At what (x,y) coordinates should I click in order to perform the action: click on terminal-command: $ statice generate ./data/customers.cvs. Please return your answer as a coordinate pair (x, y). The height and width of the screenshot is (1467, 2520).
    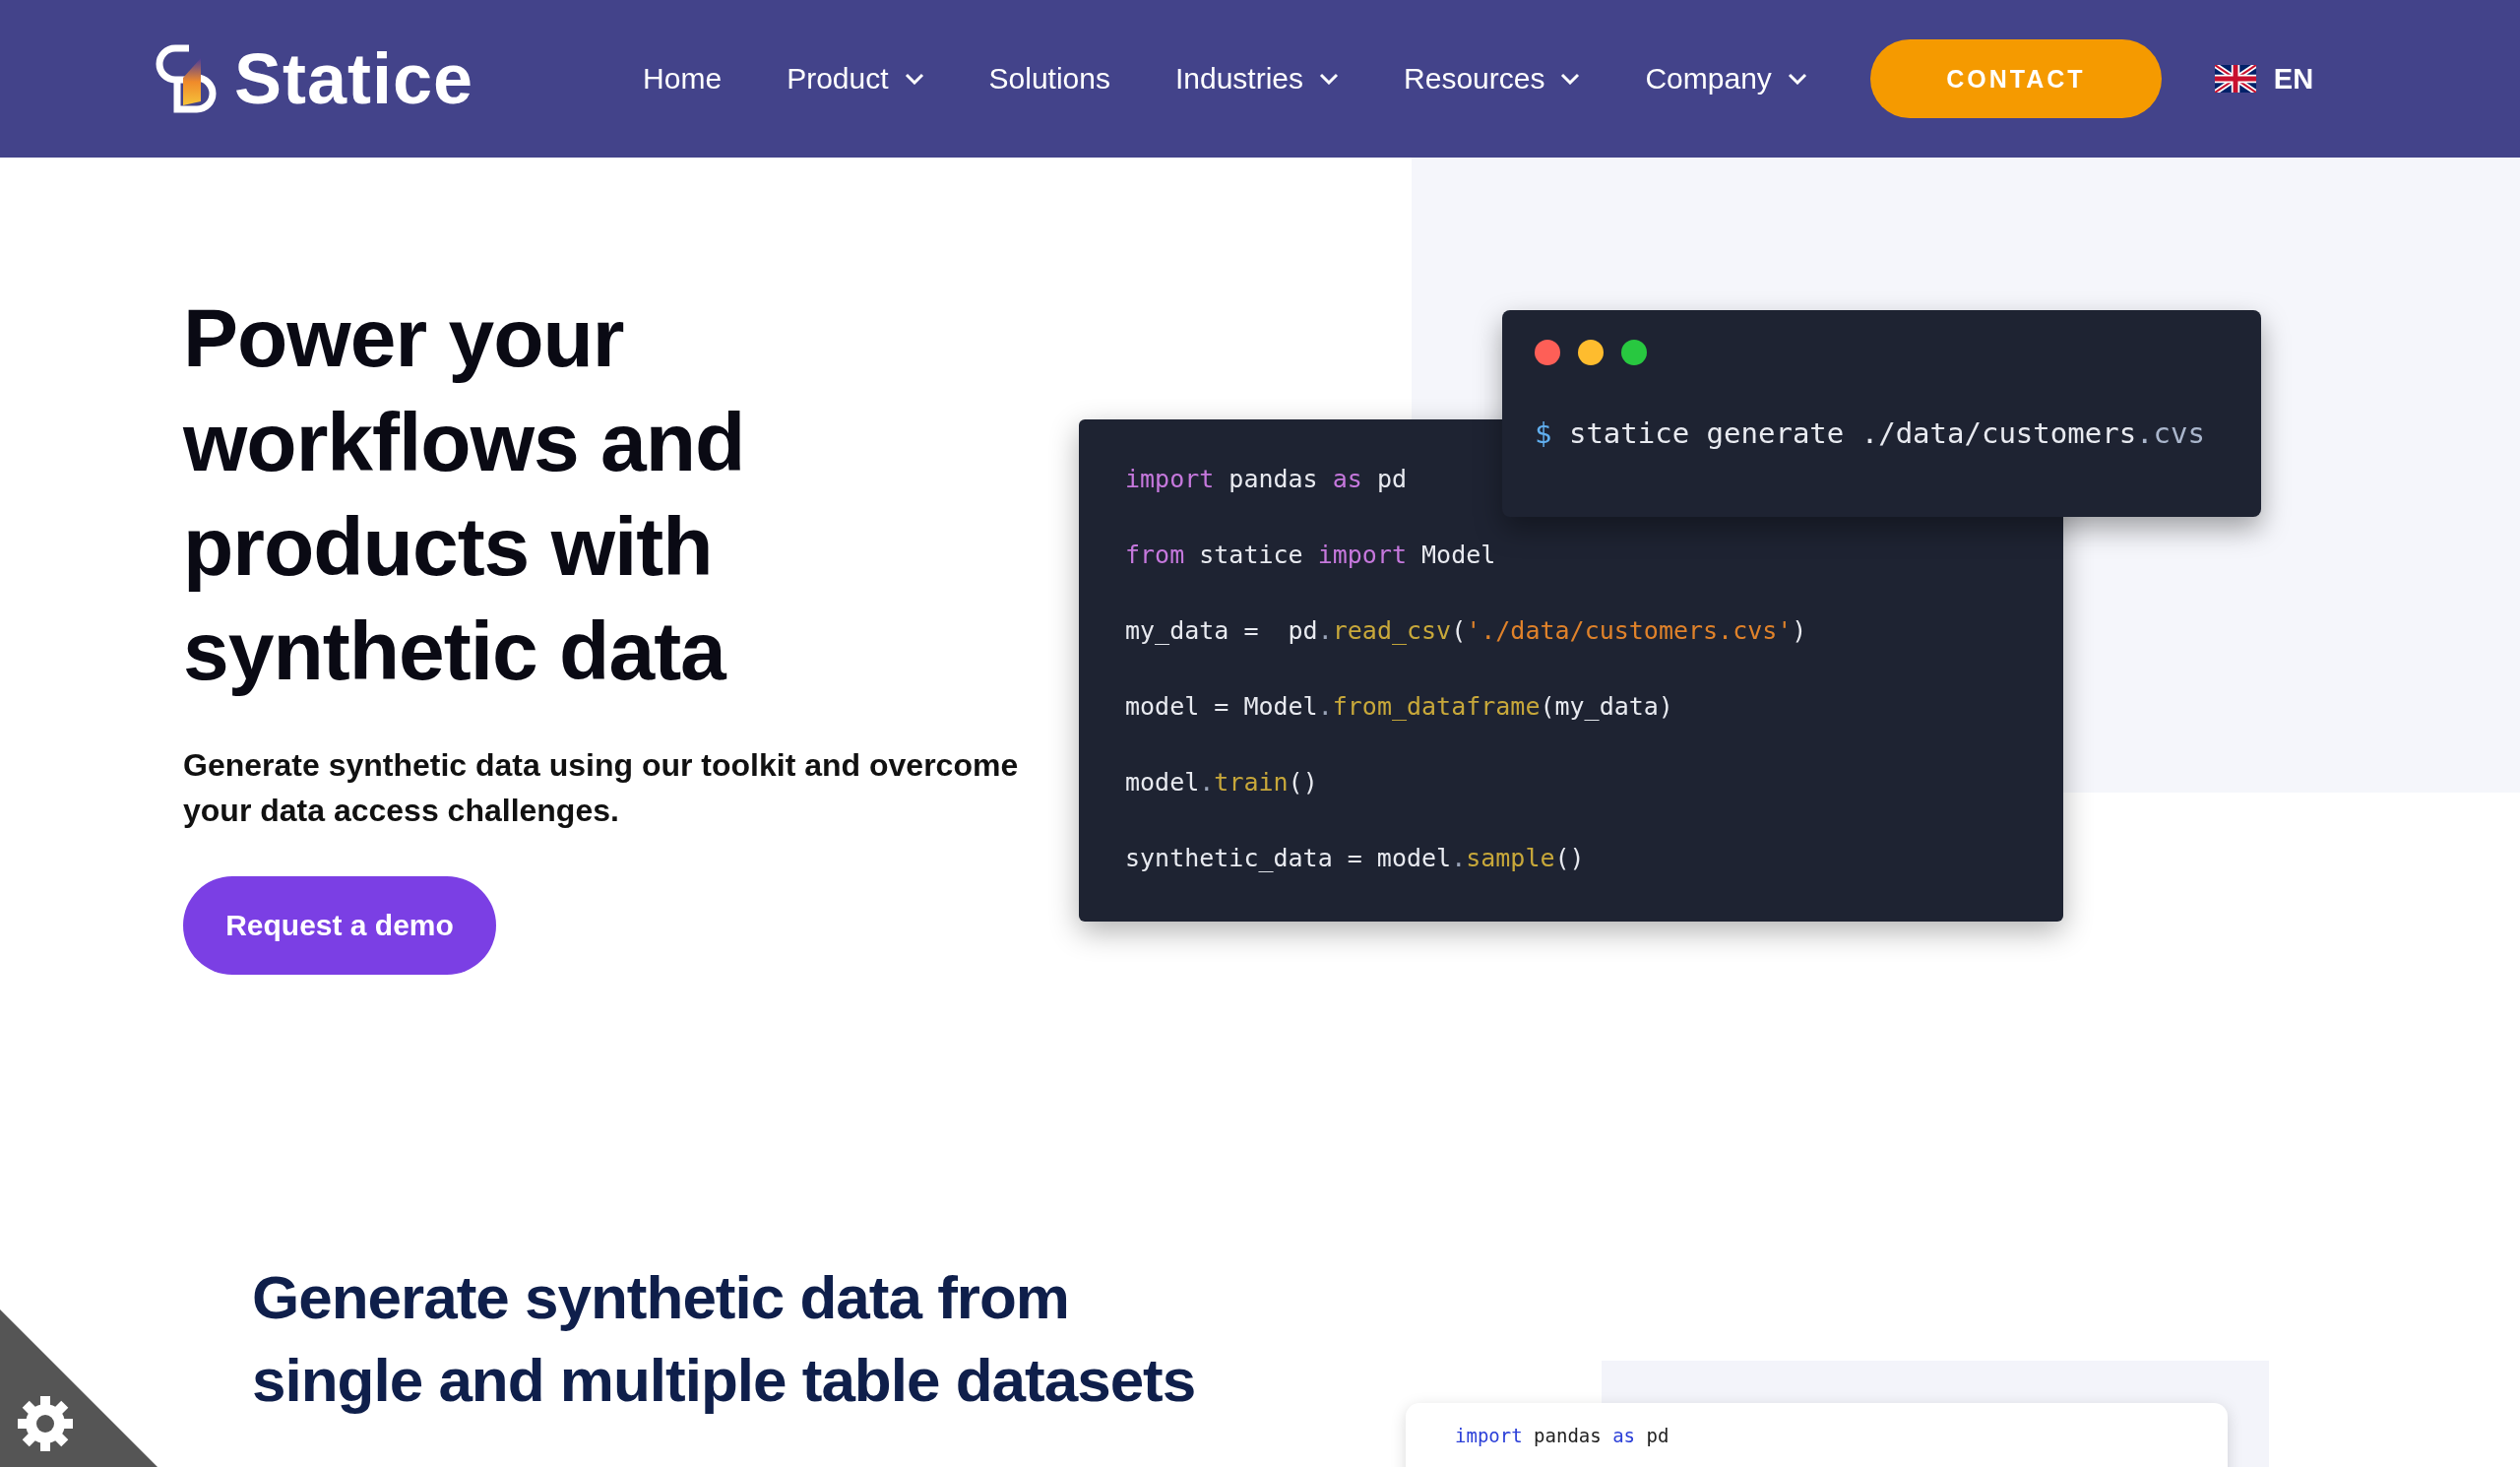
    Looking at the image, I should click on (1870, 433).